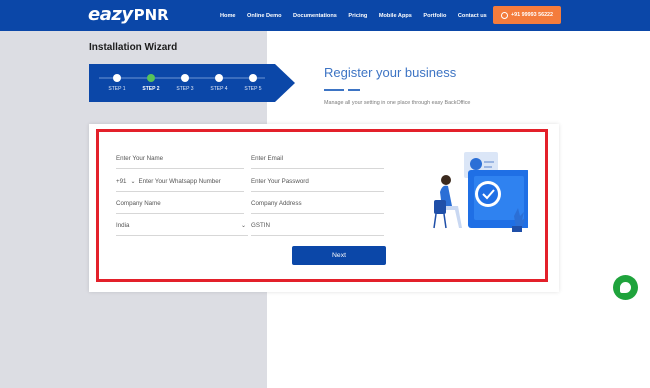 The image size is (650, 388). Describe the element at coordinates (110, 14) in the screenshot. I see `logo-text-eazy: eazy` at that location.